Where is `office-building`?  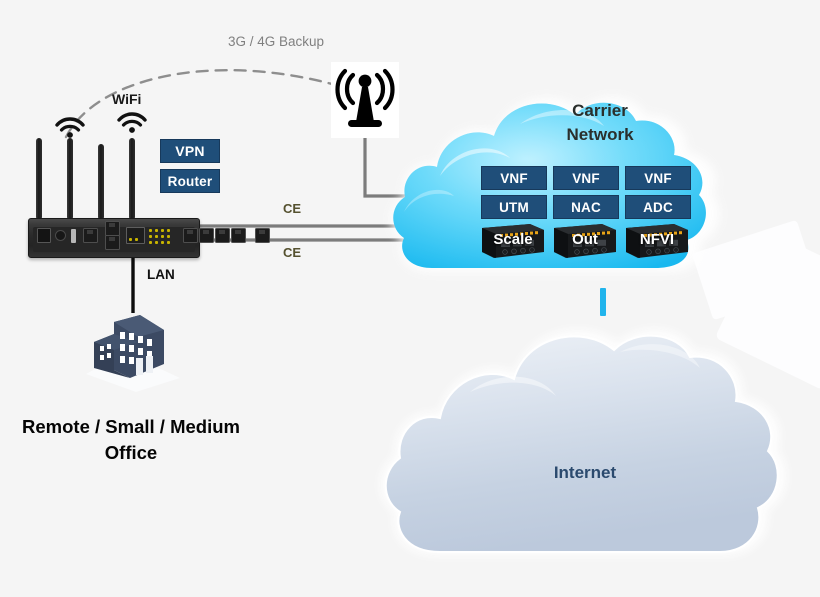
office-building is located at coordinates (133, 354).